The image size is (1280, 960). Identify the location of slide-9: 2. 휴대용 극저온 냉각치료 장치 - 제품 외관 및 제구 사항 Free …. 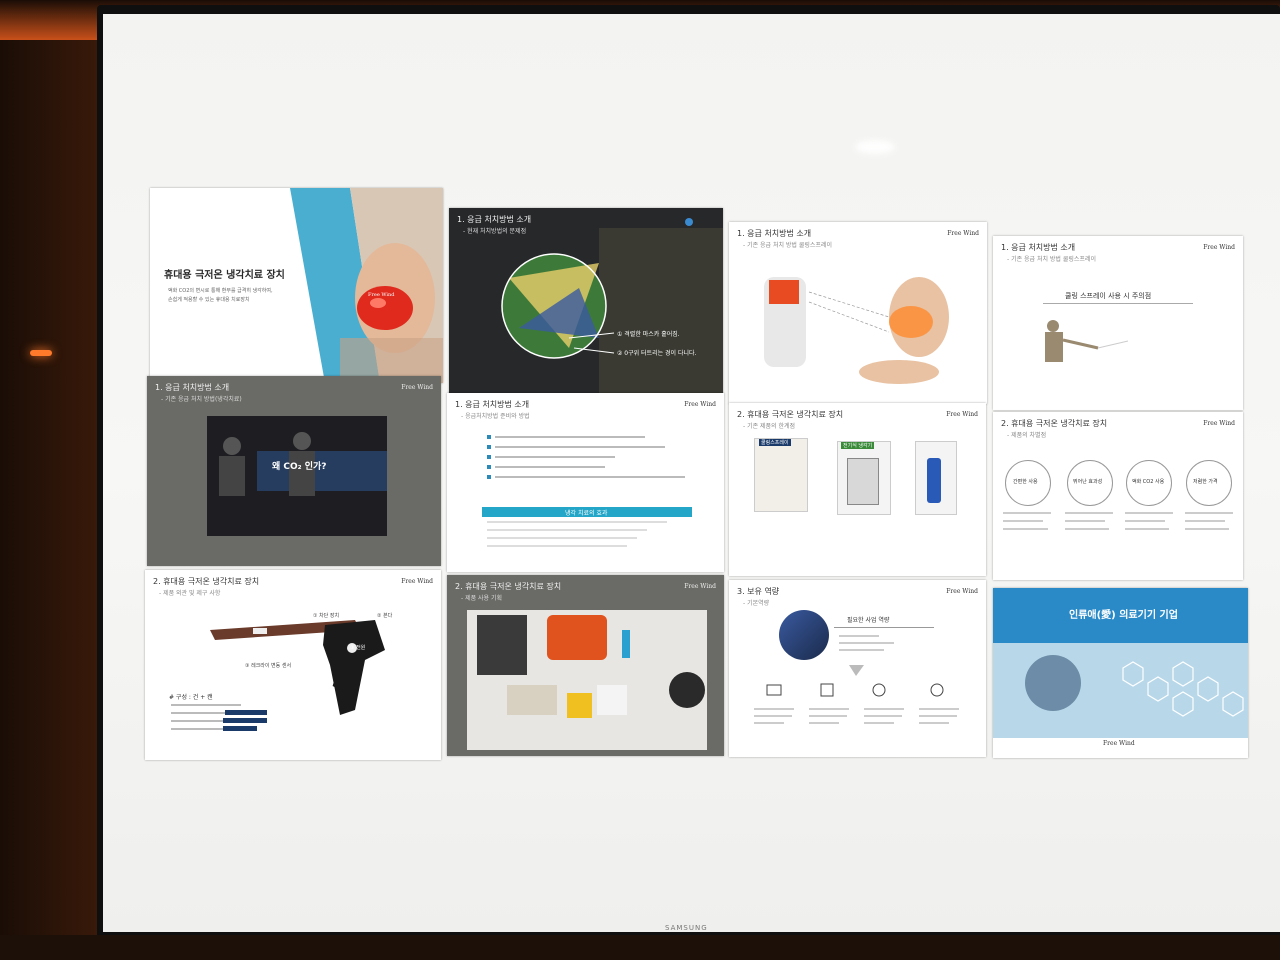
(293, 665).